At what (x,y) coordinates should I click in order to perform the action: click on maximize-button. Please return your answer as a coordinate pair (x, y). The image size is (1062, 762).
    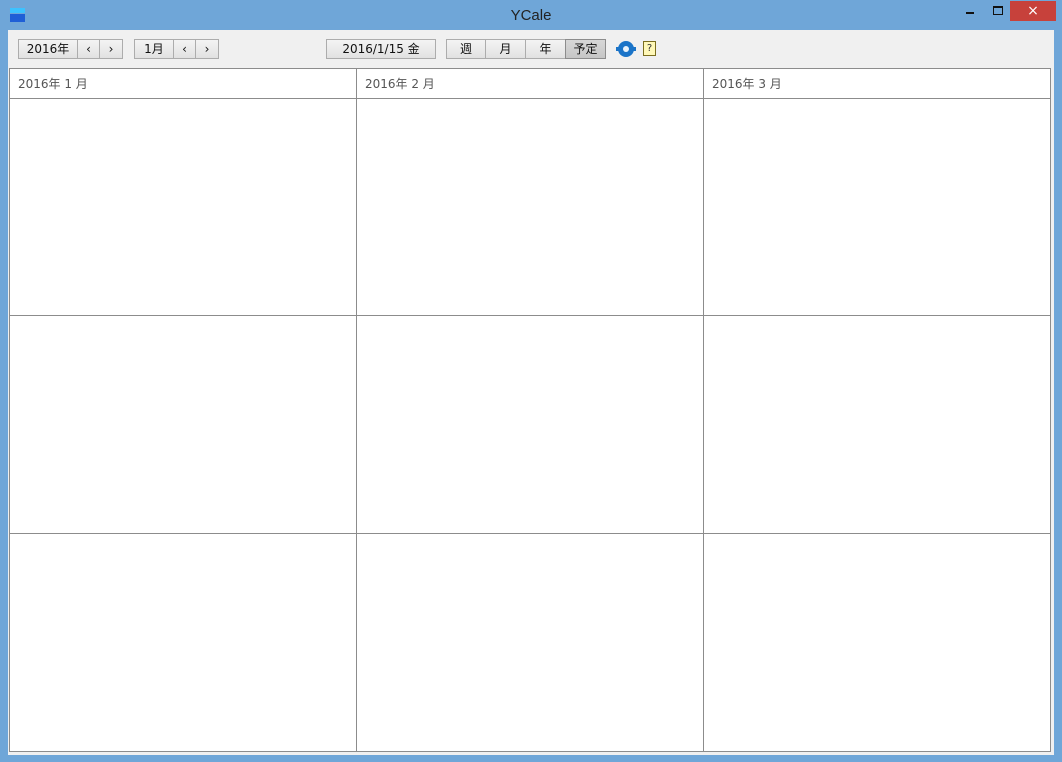
    Looking at the image, I should click on (998, 11).